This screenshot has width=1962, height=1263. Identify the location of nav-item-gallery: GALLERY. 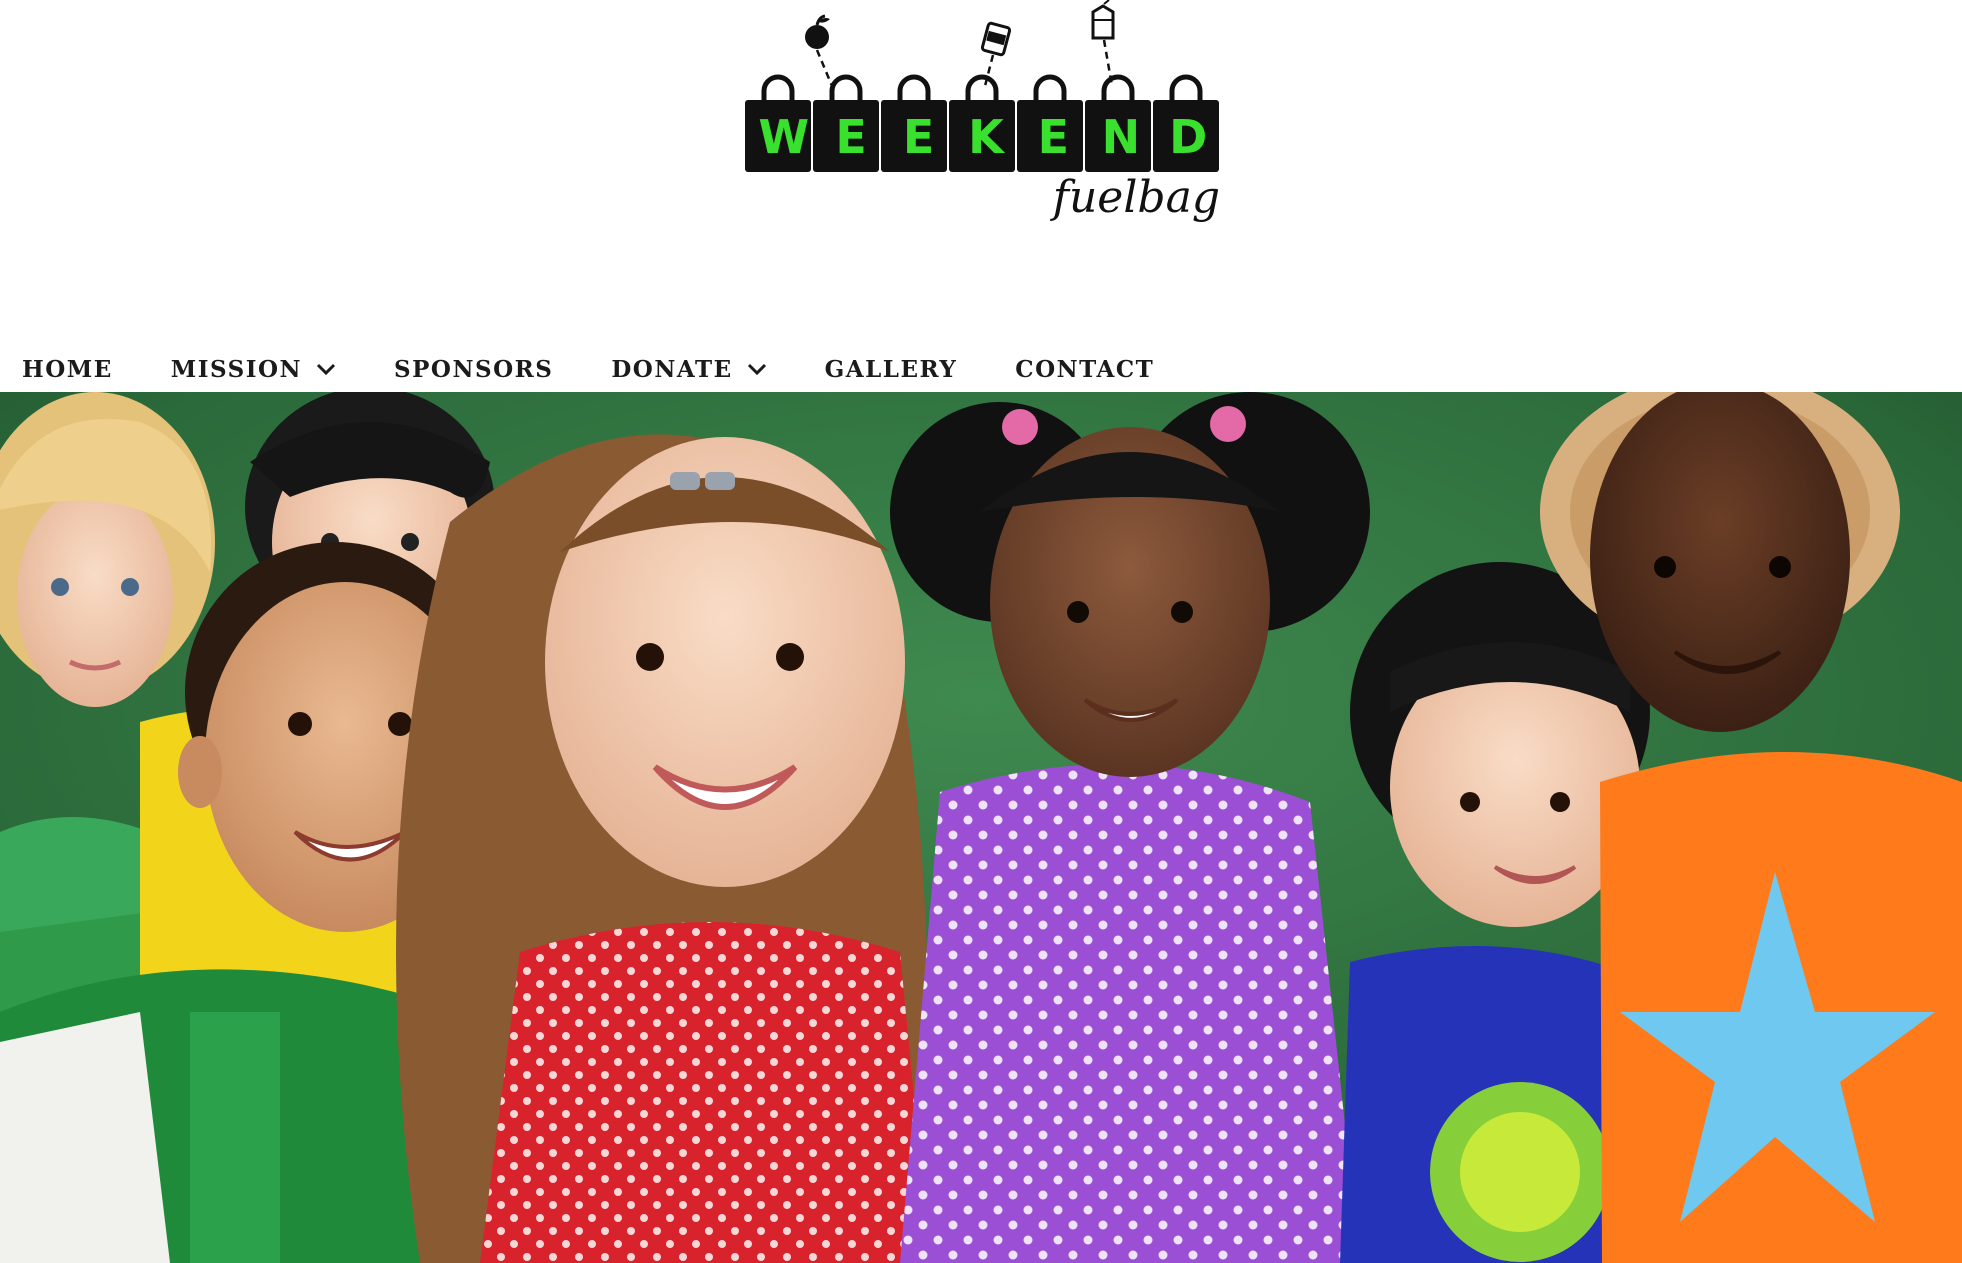
(891, 369).